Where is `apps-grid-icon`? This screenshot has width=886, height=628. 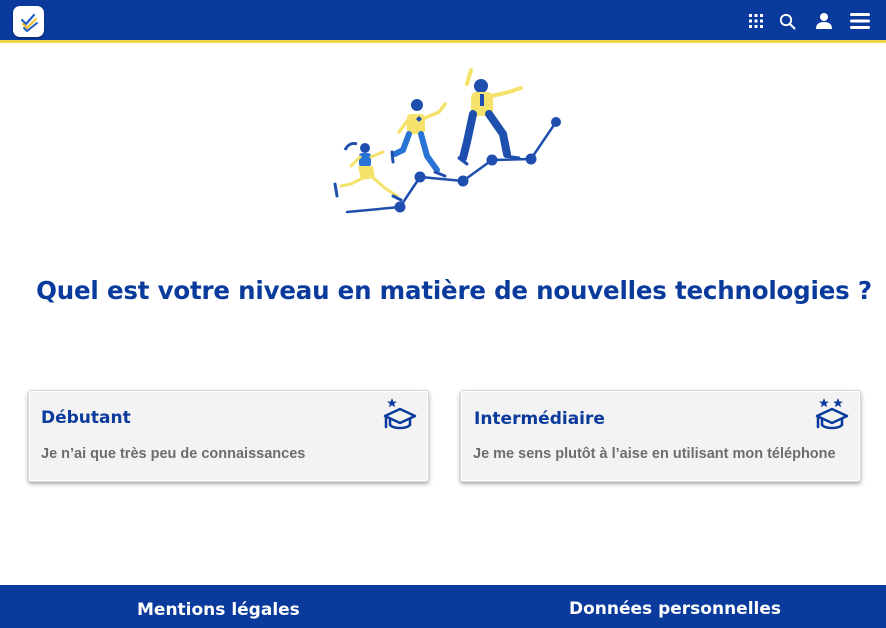 apps-grid-icon is located at coordinates (756, 21).